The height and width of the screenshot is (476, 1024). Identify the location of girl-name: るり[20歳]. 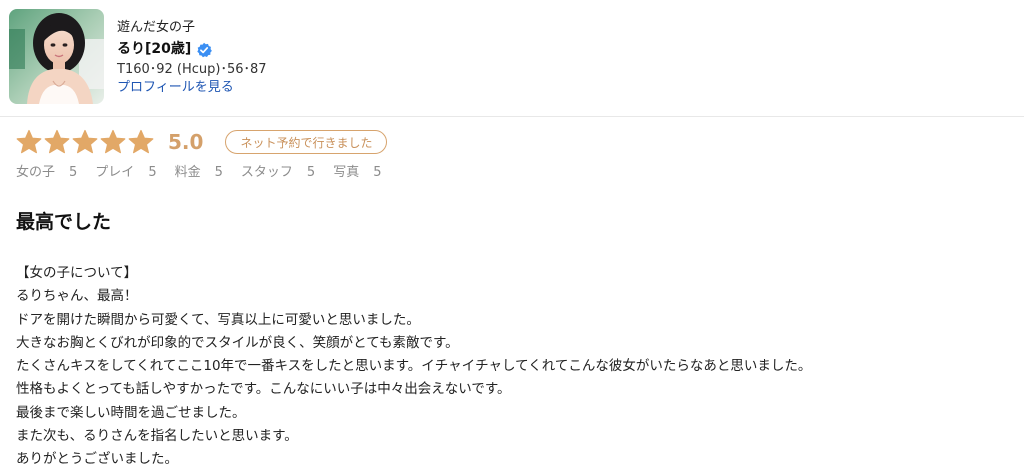
(154, 49).